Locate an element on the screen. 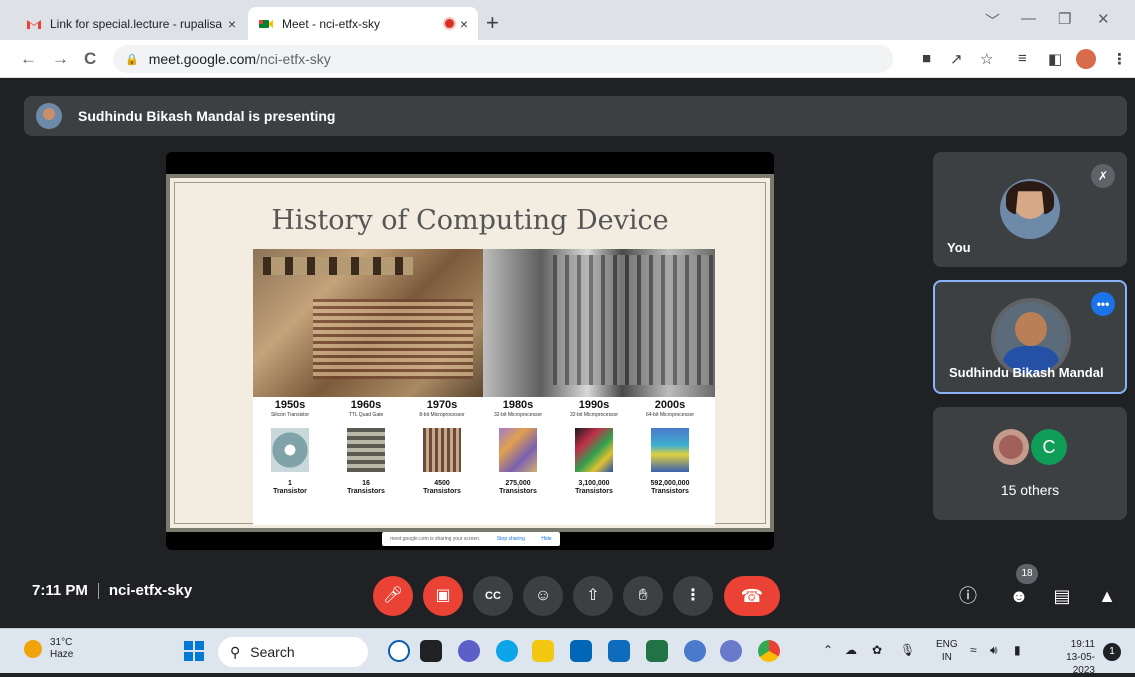  taskbar-search: ⚲ Search is located at coordinates (293, 652).